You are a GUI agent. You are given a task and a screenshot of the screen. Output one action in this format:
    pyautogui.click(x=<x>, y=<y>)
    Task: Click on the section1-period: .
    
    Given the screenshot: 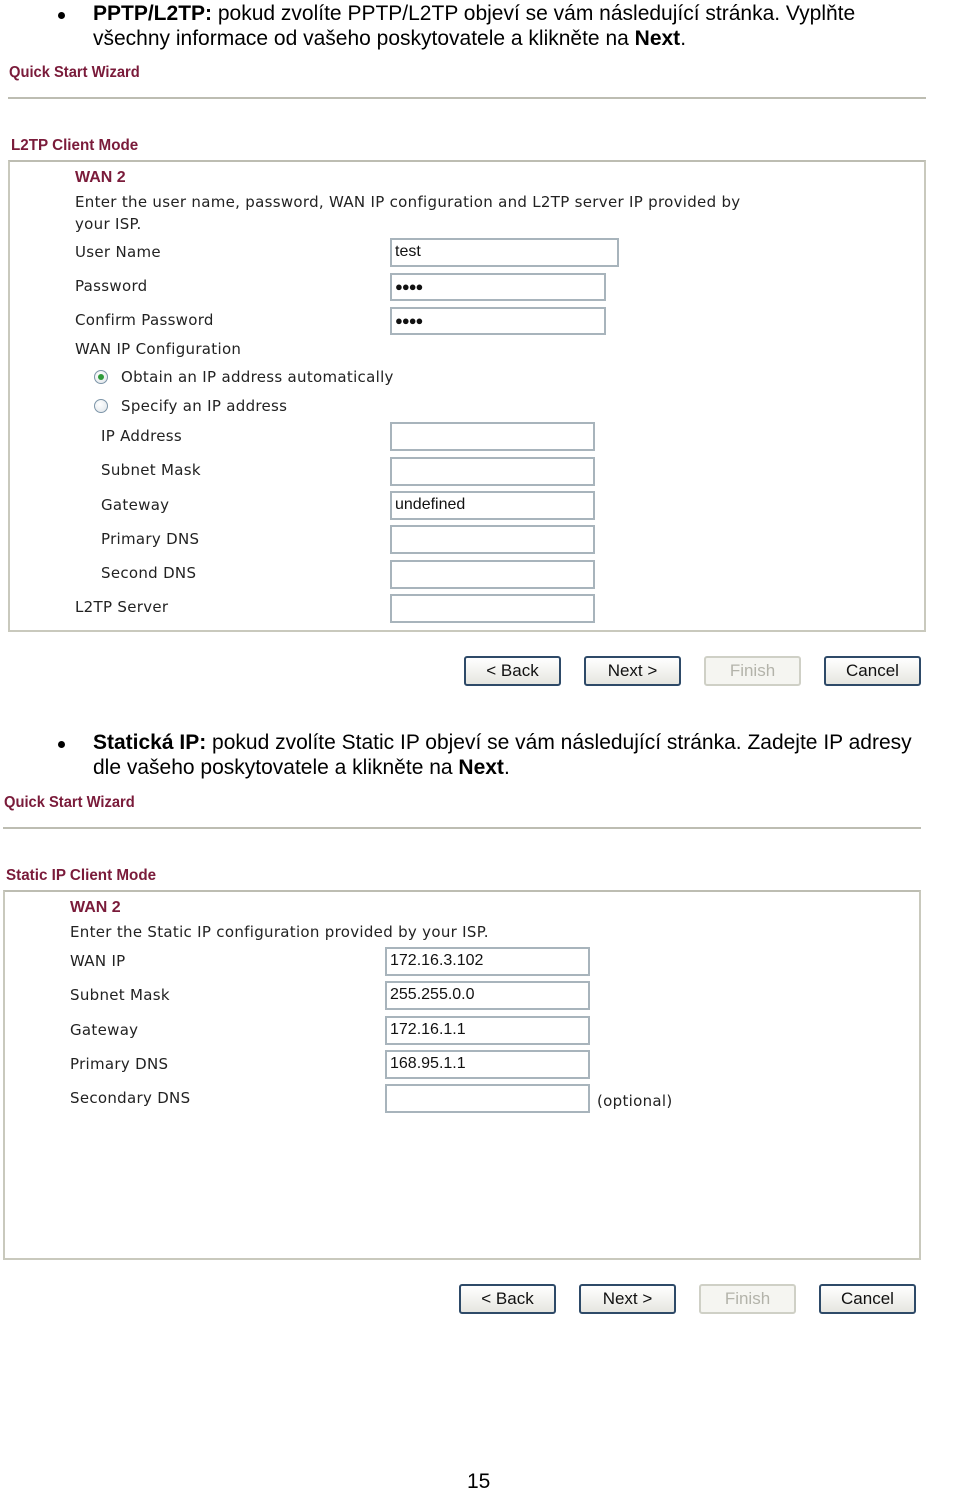 What is the action you would take?
    pyautogui.click(x=683, y=38)
    